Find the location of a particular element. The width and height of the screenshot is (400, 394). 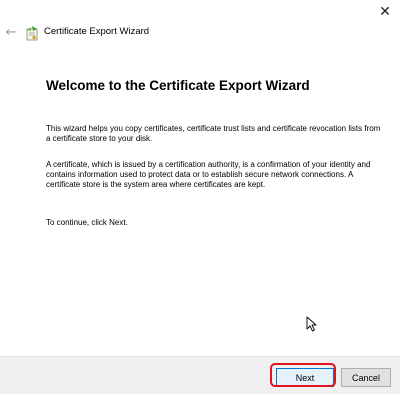

mouse-cursor-icon is located at coordinates (311, 324).